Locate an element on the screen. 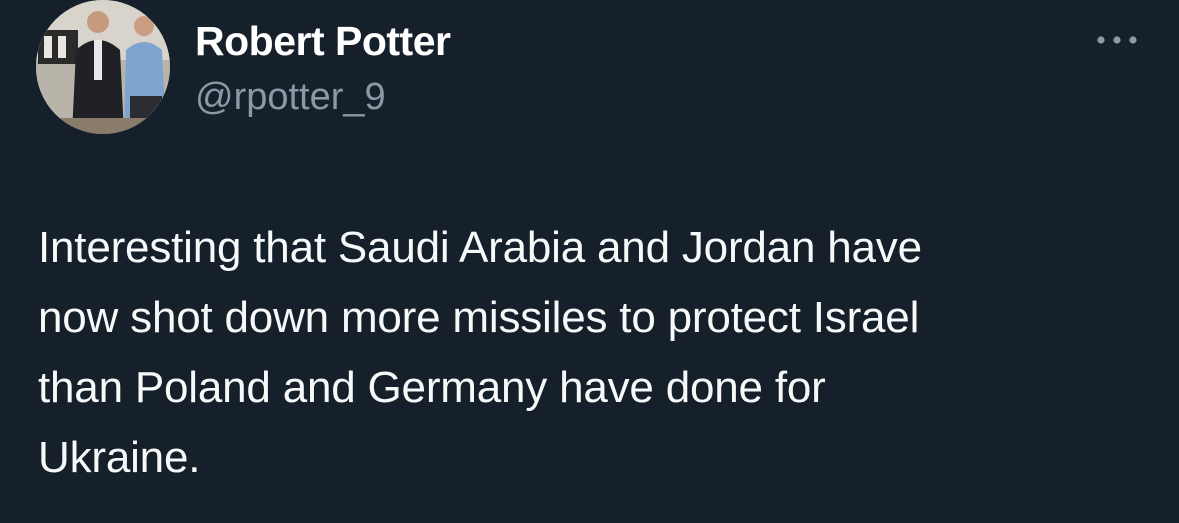 Image resolution: width=1179 pixels, height=523 pixels. avatar-photo-icon is located at coordinates (103, 67).